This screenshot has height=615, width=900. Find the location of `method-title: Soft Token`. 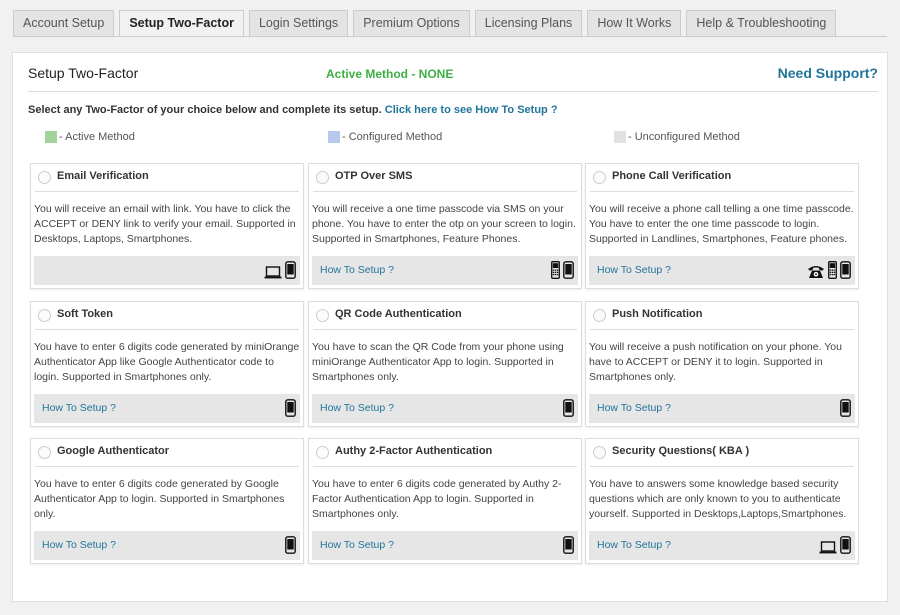

method-title: Soft Token is located at coordinates (85, 314).